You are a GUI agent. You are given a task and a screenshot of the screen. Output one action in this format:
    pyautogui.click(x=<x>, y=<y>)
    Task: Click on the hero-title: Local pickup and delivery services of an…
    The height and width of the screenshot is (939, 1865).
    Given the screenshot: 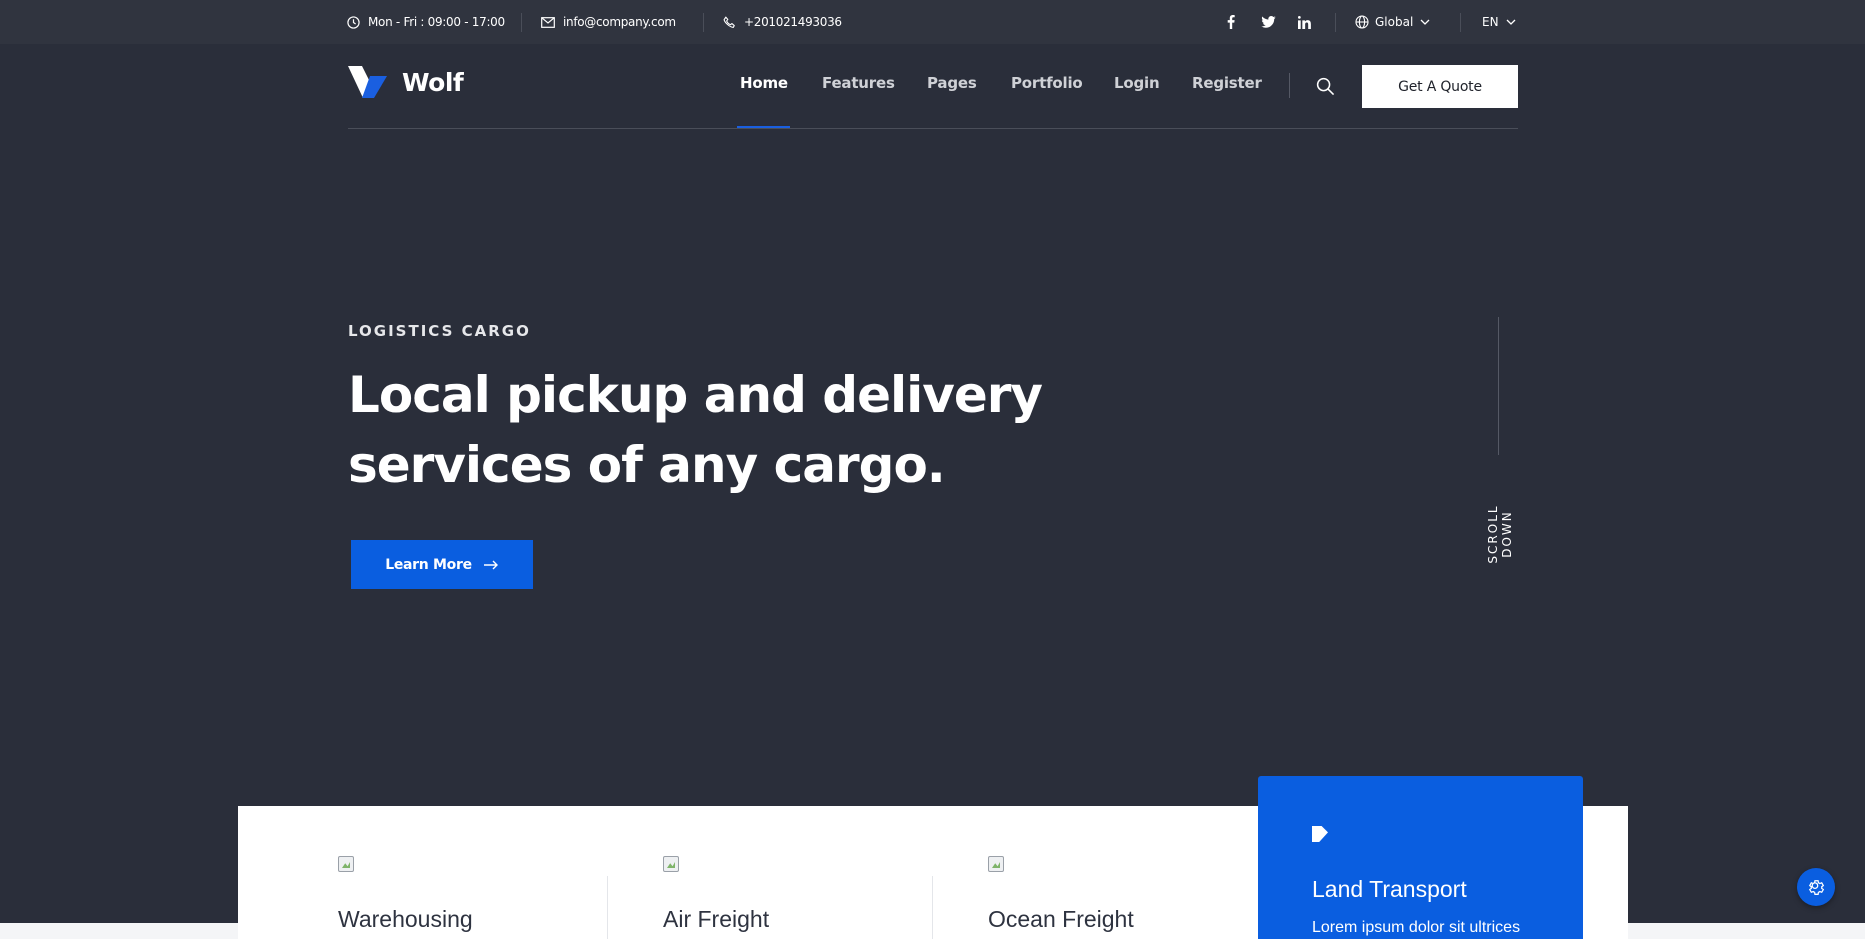 What is the action you would take?
    pyautogui.click(x=698, y=430)
    